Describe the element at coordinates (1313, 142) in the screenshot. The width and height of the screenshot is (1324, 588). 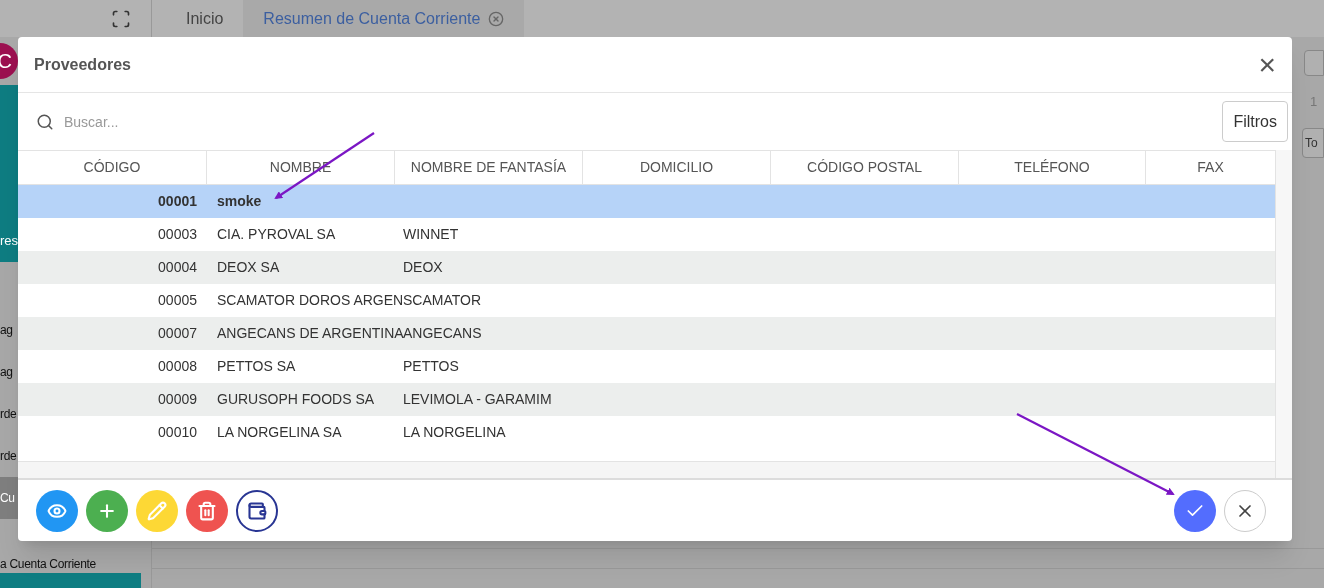
I see `background-button: To` at that location.